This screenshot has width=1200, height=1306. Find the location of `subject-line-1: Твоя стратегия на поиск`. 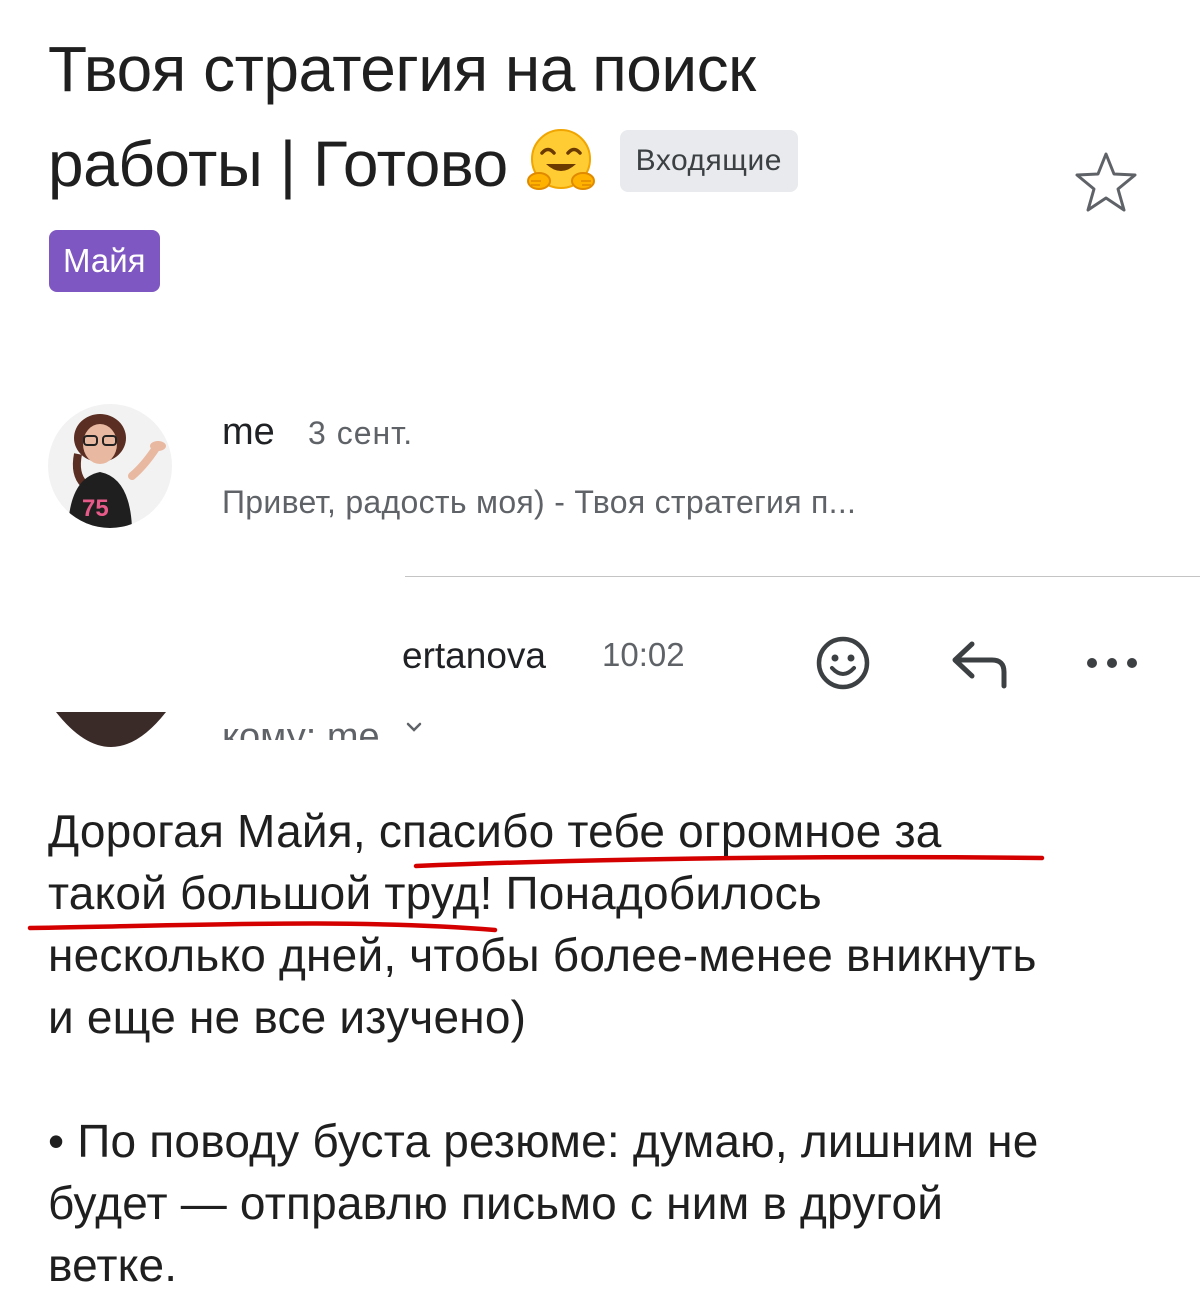

subject-line-1: Твоя стратегия на поиск is located at coordinates (402, 69).